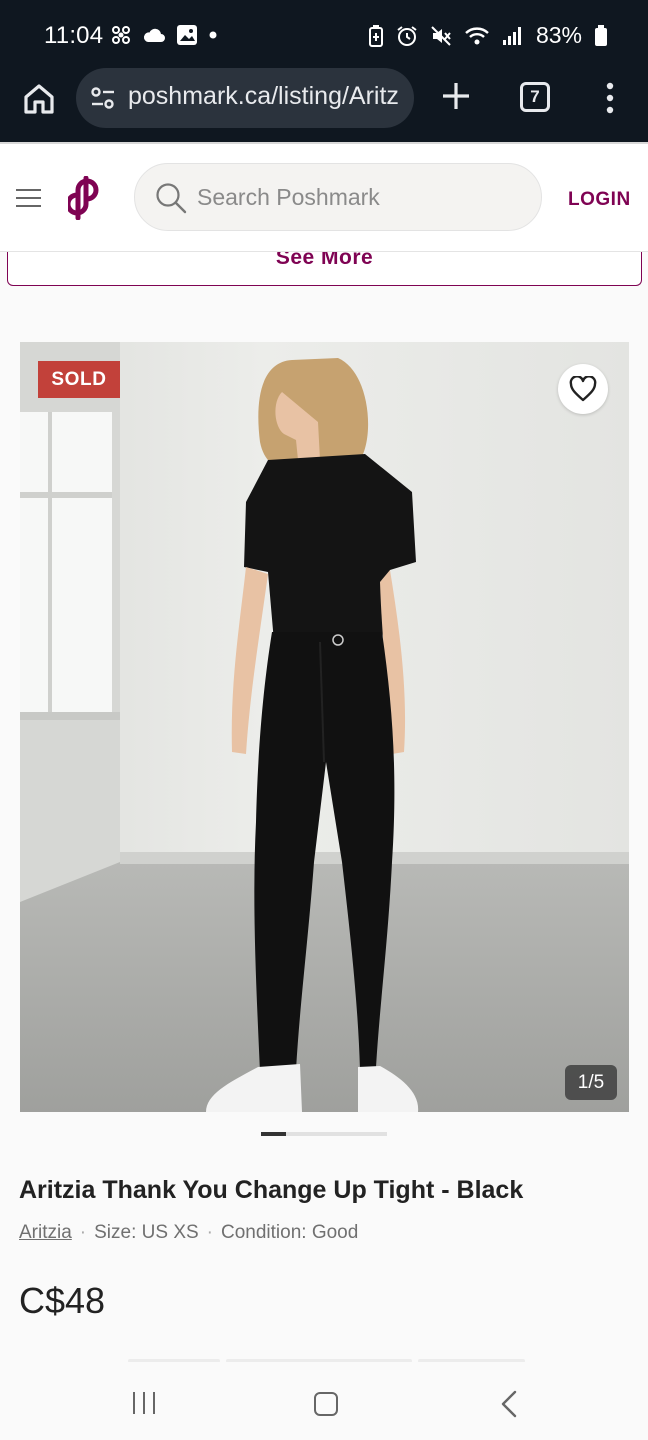 The height and width of the screenshot is (1440, 648). I want to click on browser-toolbar: poshmark.ca/listing/Aritz 7, so click(324, 105).